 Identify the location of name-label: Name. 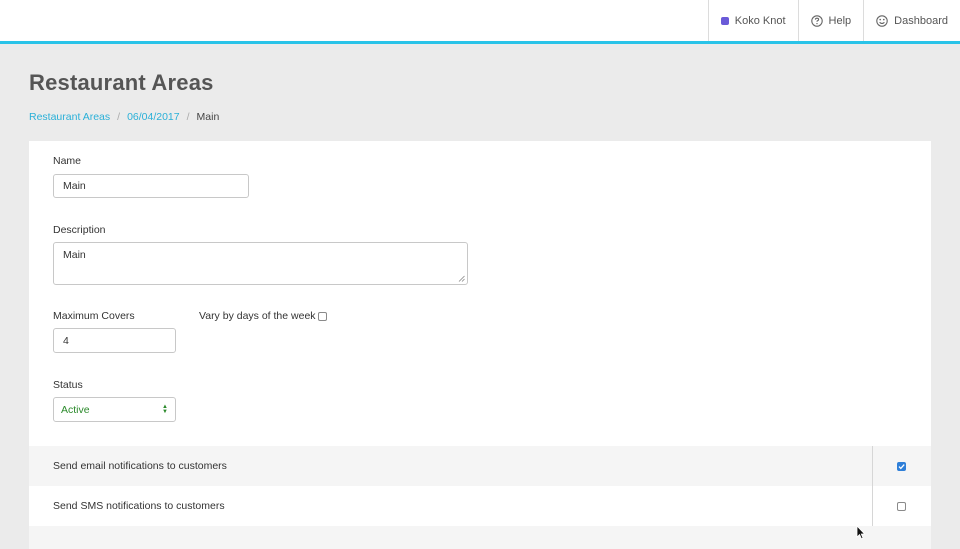
(67, 161).